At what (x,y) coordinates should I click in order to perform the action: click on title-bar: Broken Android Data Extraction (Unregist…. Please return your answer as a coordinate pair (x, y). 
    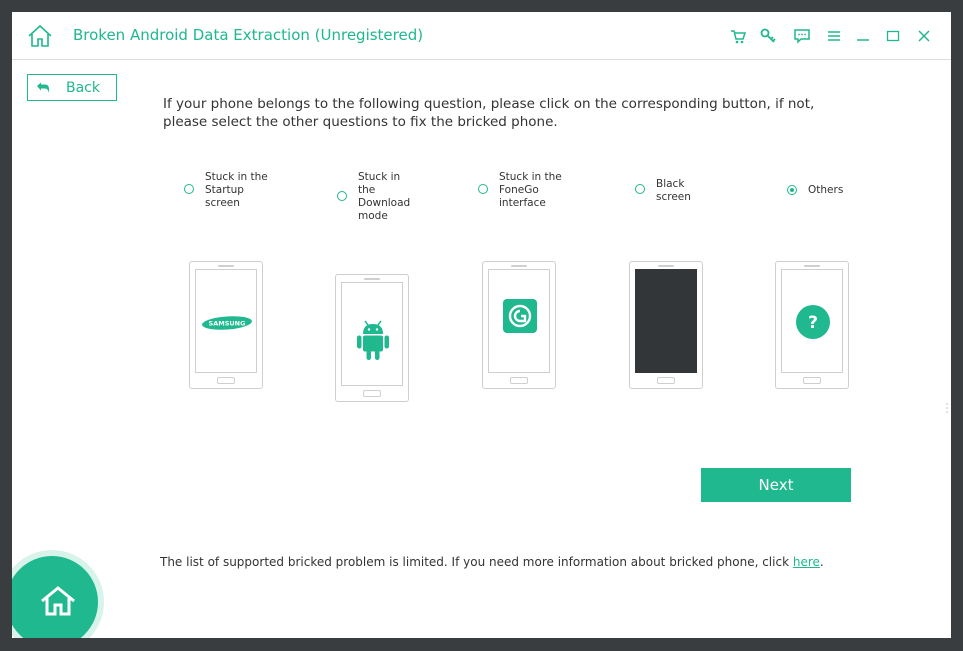
    Looking at the image, I should click on (481, 36).